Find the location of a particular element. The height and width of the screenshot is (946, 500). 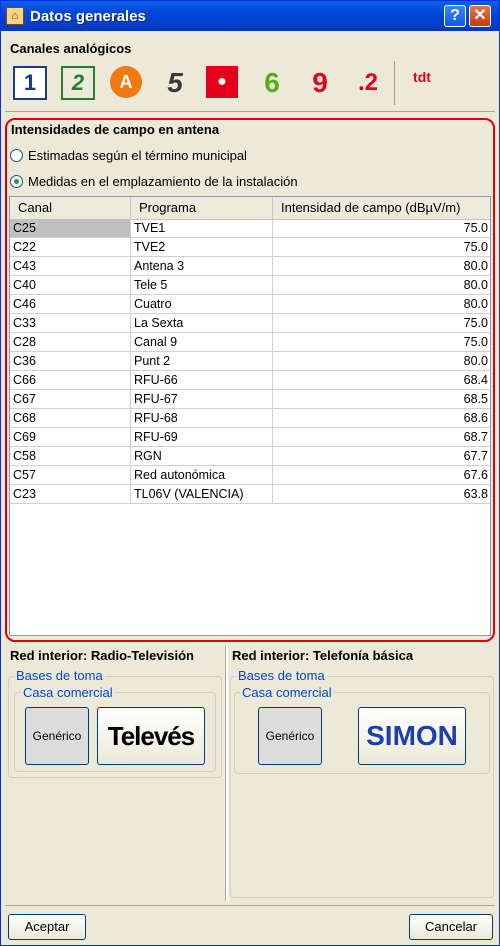

table-row: C25 TVE1 75.0 is located at coordinates (250, 228).